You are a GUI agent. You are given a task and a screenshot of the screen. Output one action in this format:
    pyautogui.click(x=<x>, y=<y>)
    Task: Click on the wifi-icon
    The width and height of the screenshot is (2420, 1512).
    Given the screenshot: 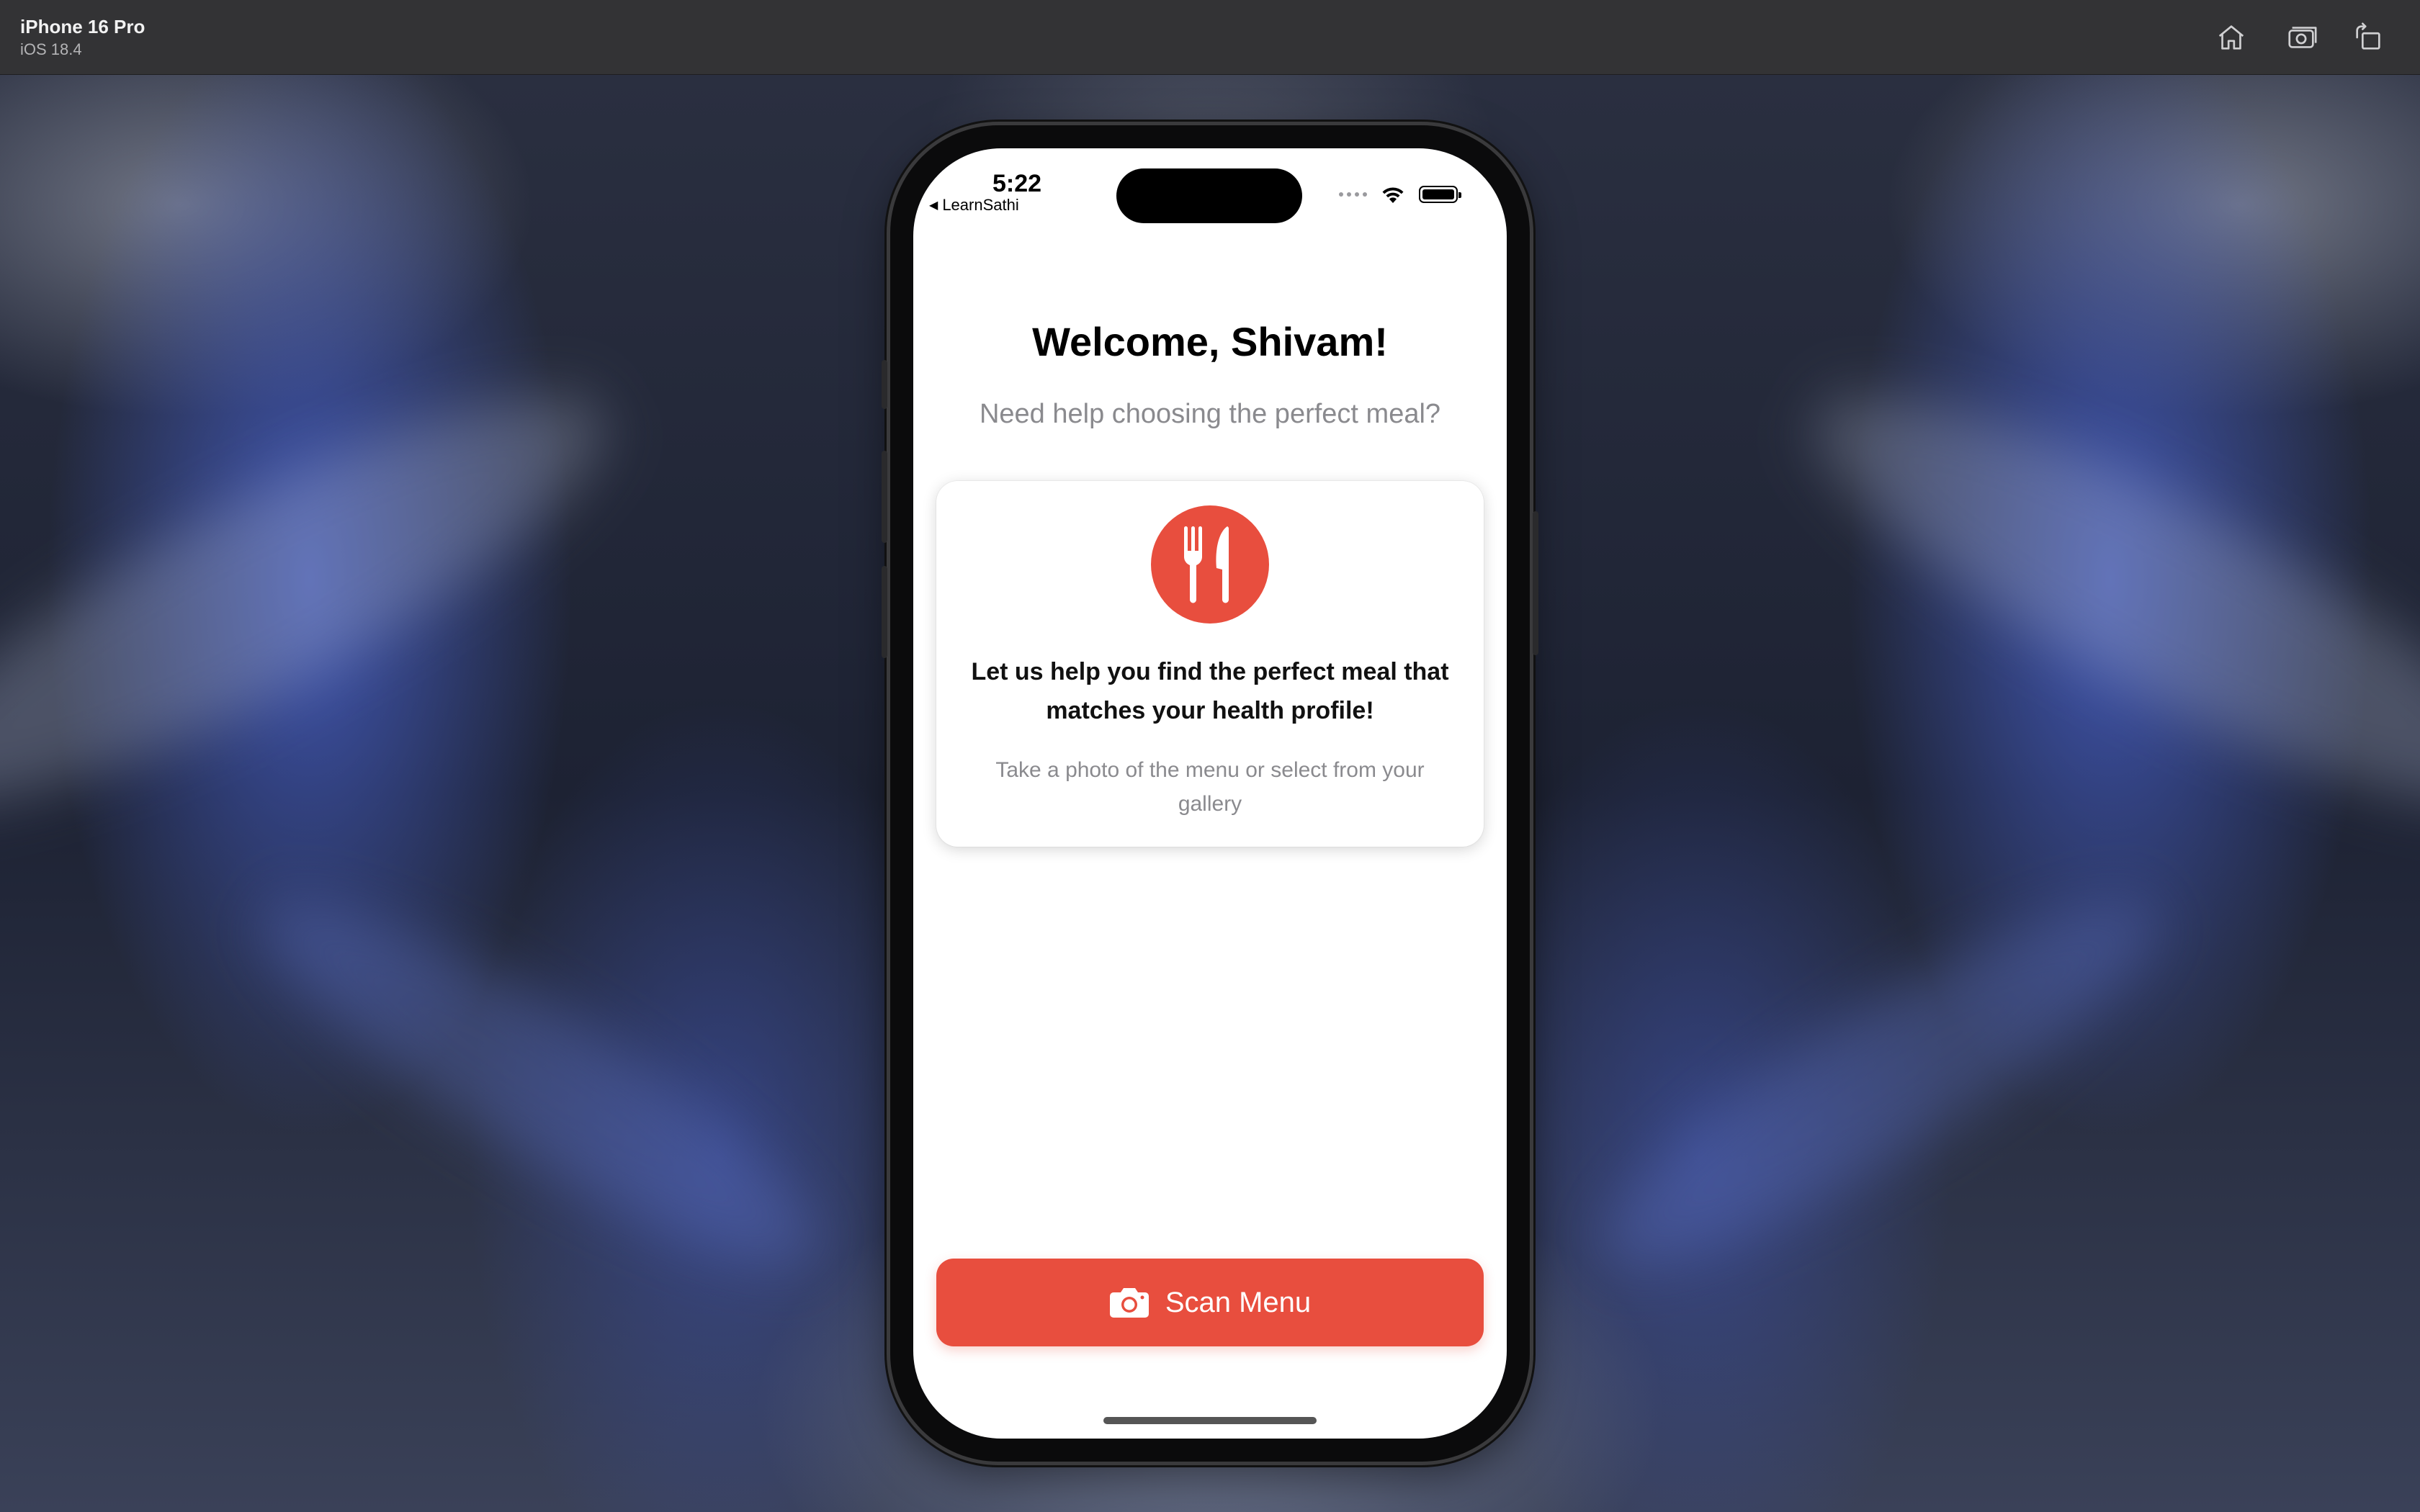 What is the action you would take?
    pyautogui.click(x=1393, y=195)
    